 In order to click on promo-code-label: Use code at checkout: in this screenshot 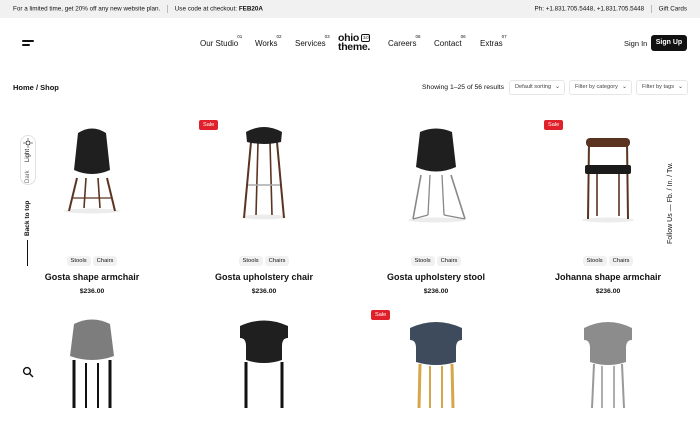, I will do `click(206, 9)`.